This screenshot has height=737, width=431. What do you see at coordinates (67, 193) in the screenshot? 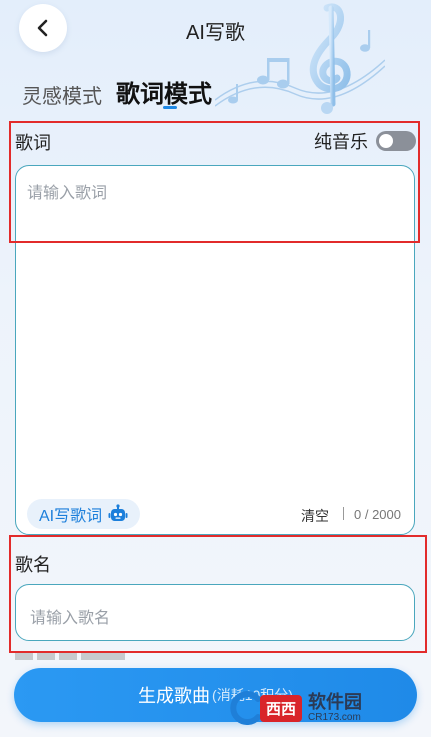
I see `lyrics-placeholder: 请输入歌词` at bounding box center [67, 193].